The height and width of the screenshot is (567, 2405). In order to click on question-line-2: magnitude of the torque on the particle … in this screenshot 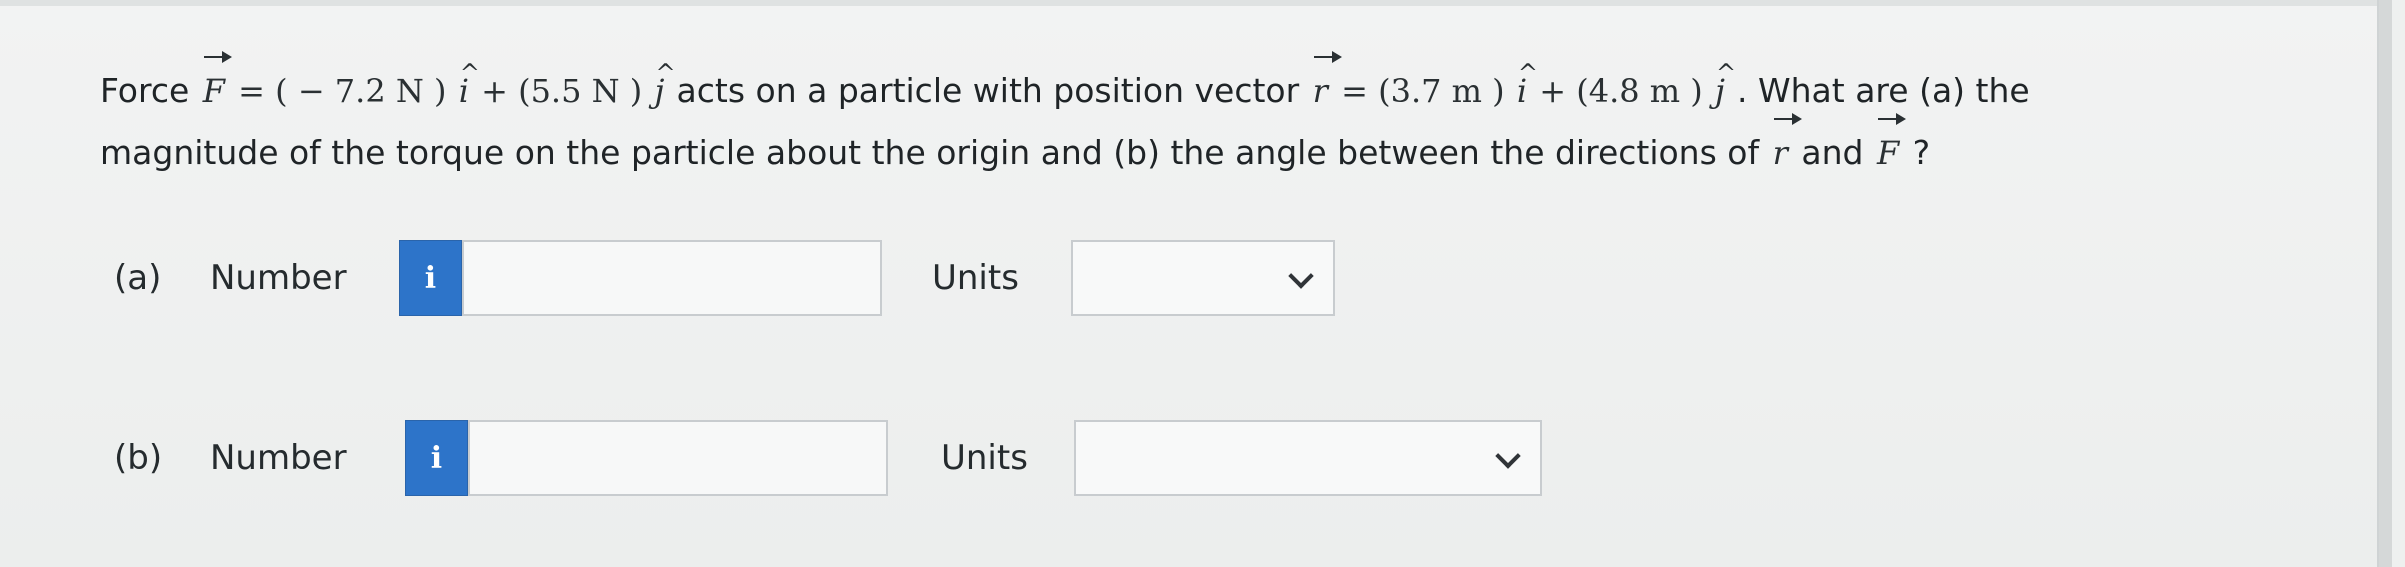, I will do `click(1225, 148)`.